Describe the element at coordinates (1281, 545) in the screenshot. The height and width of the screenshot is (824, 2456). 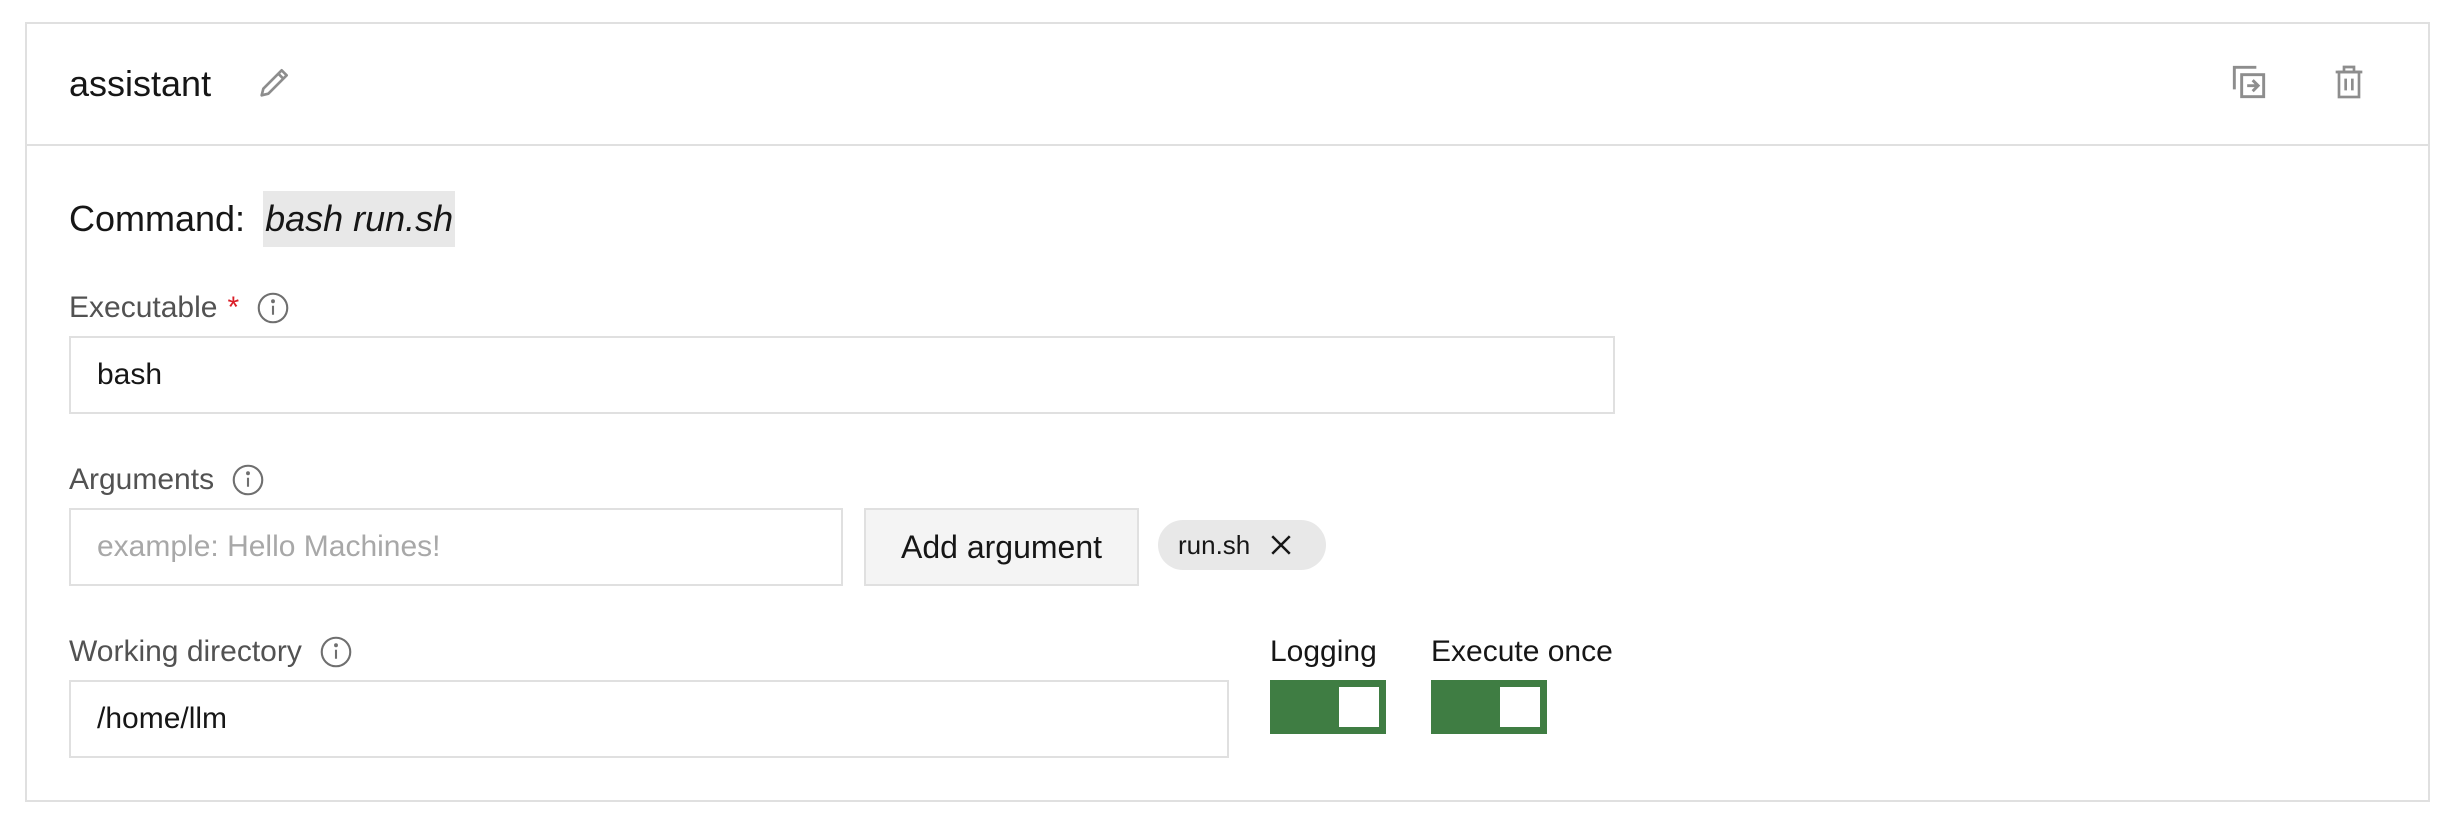
I see `close-icon` at that location.